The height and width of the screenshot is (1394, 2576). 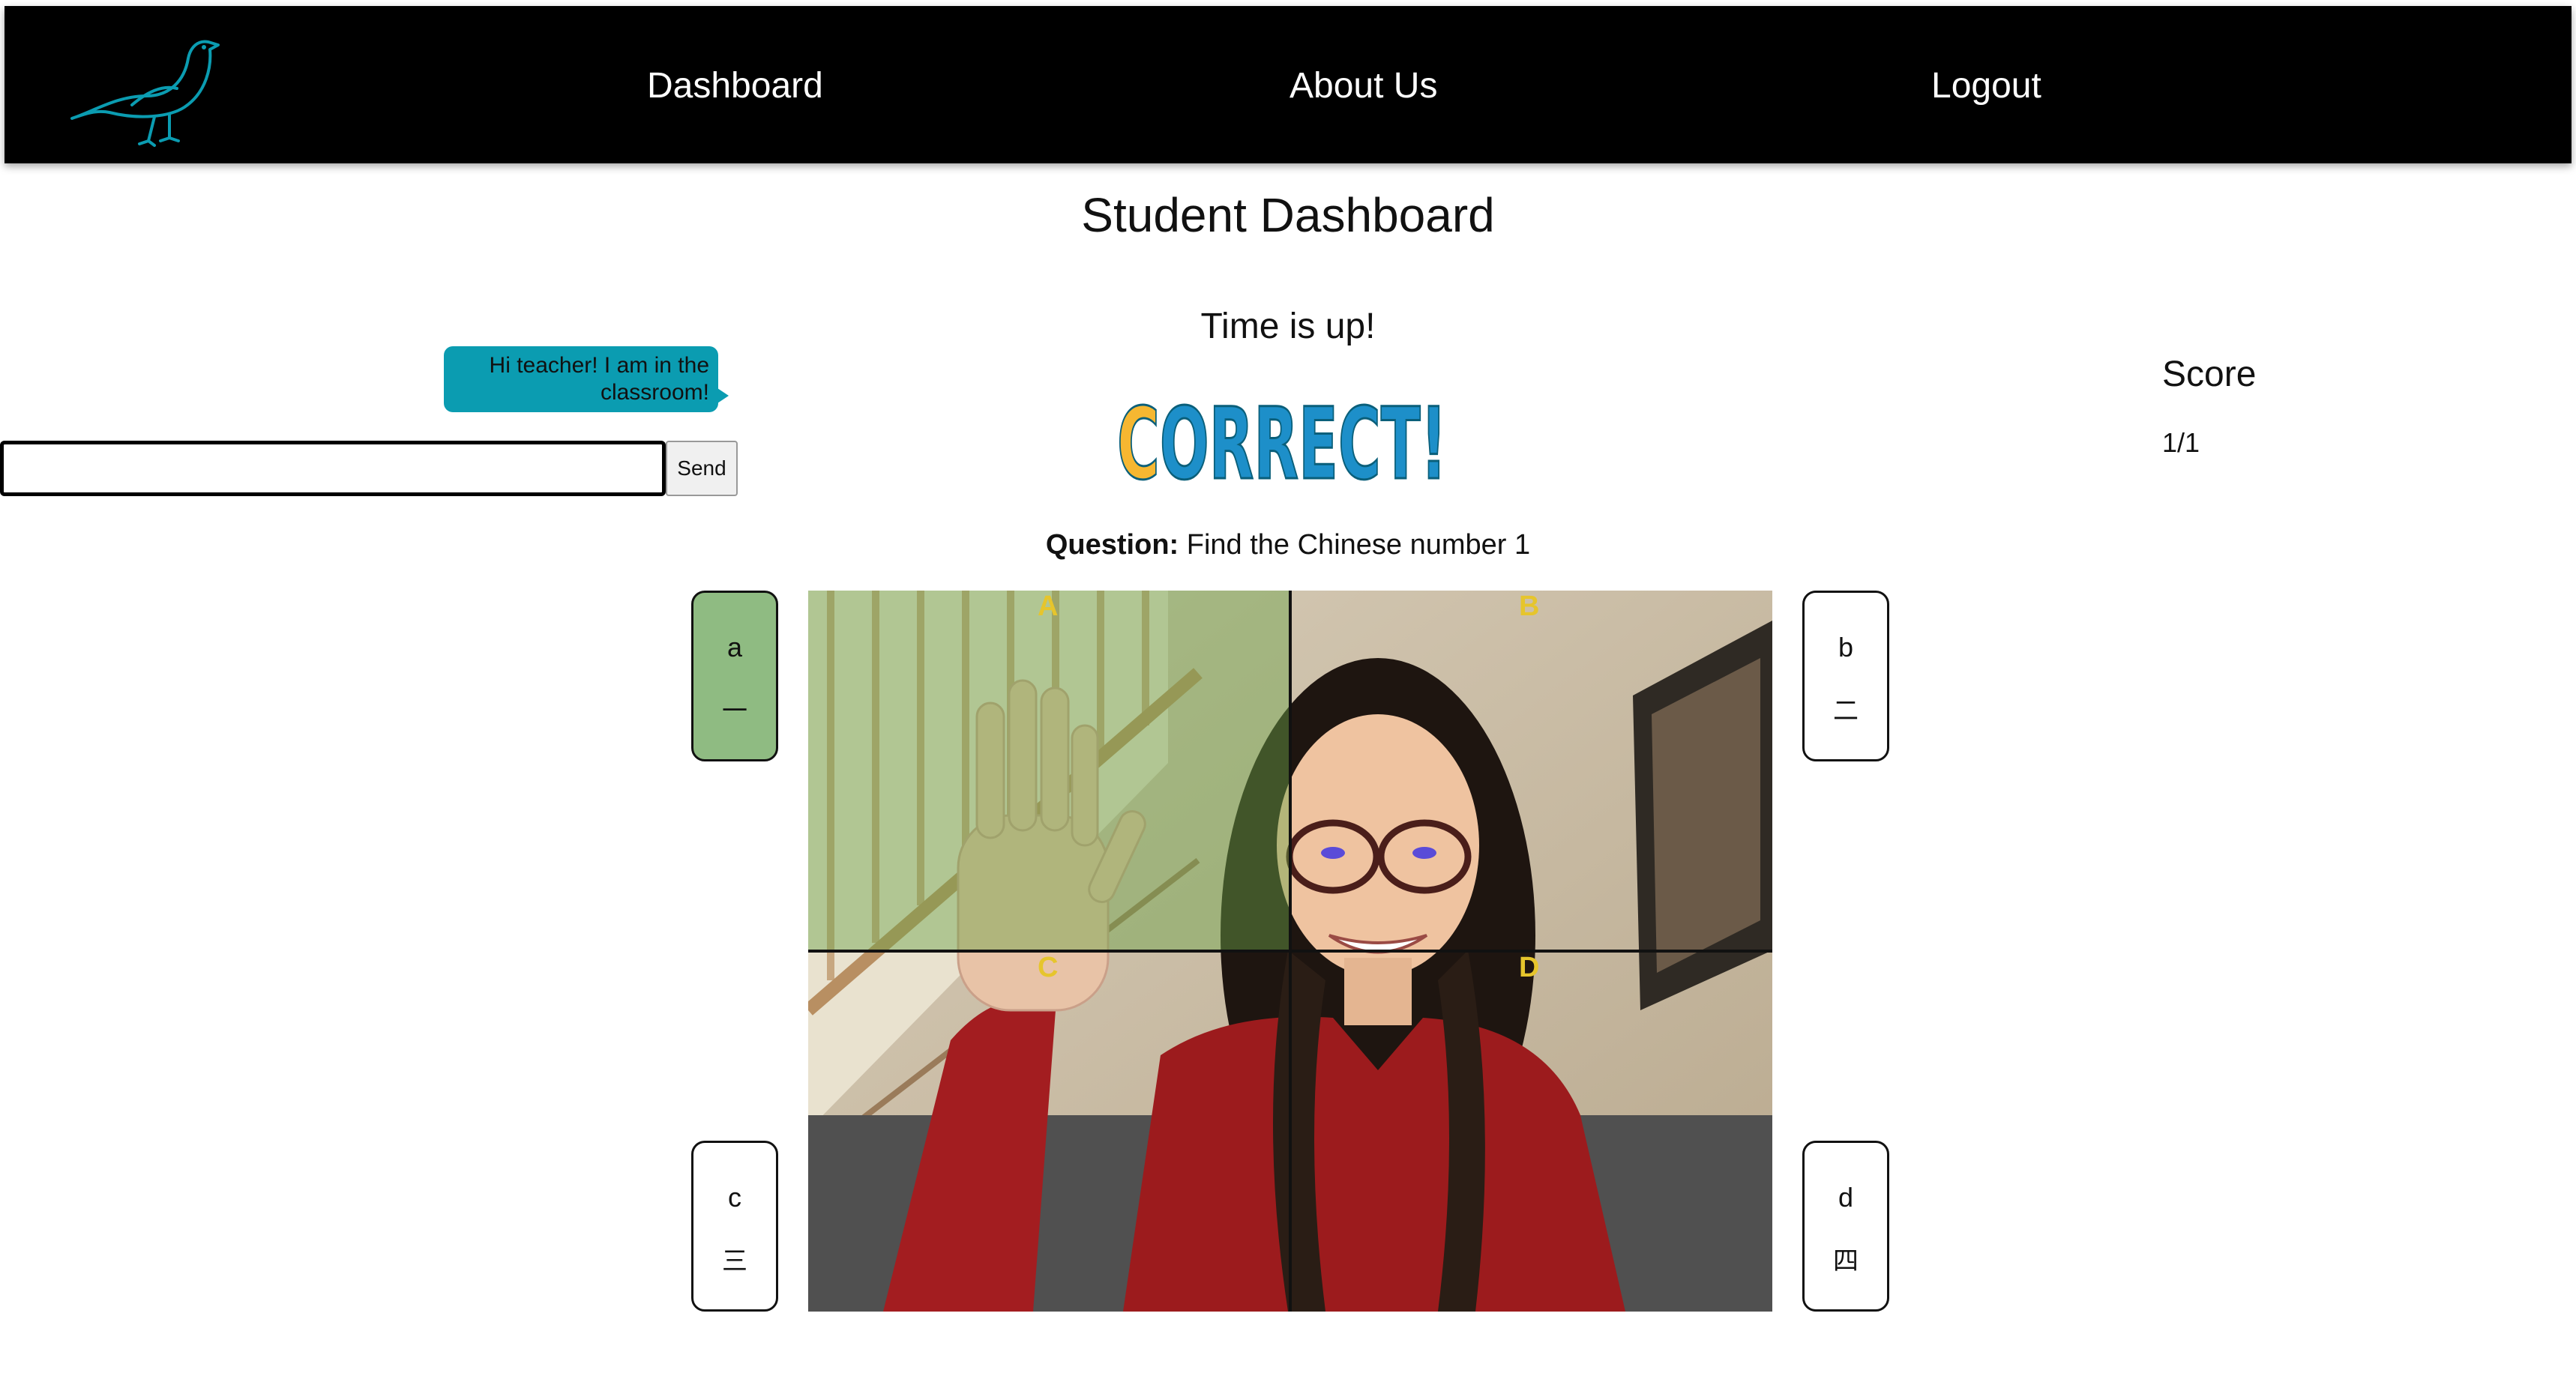 I want to click on answer-letter: a, so click(x=735, y=647).